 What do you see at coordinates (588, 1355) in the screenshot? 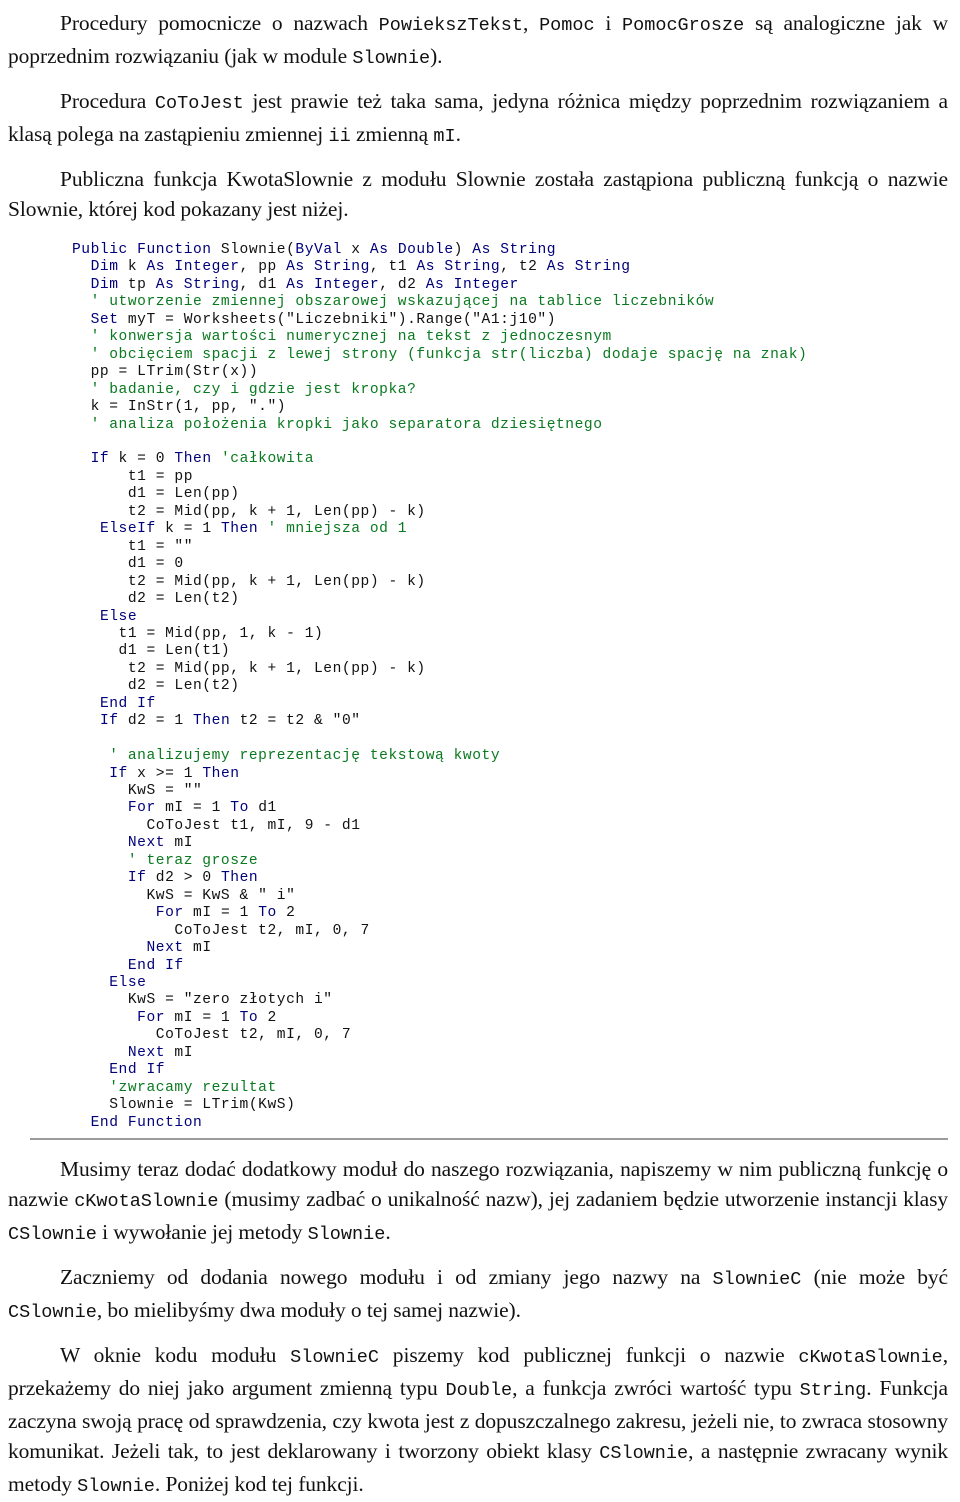
I see `paragraph-text: piszemy kod publicznej funkcji o nazwie` at bounding box center [588, 1355].